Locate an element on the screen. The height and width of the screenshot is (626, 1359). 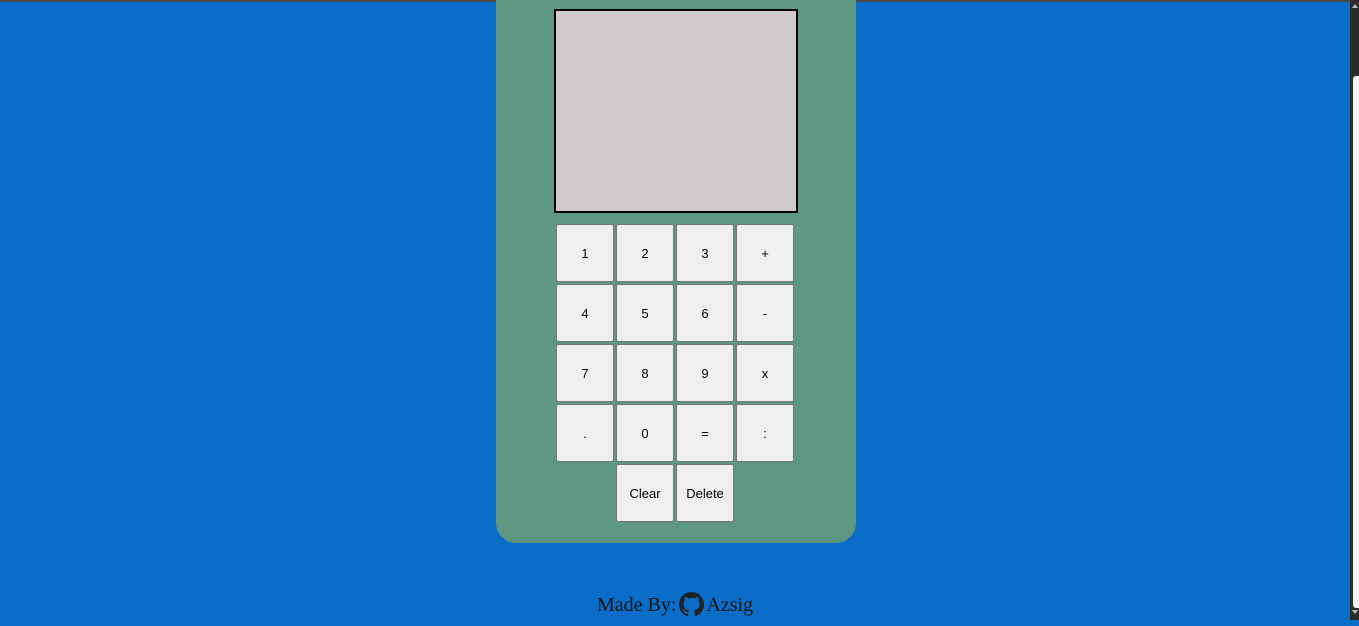
github-icon is located at coordinates (692, 604).